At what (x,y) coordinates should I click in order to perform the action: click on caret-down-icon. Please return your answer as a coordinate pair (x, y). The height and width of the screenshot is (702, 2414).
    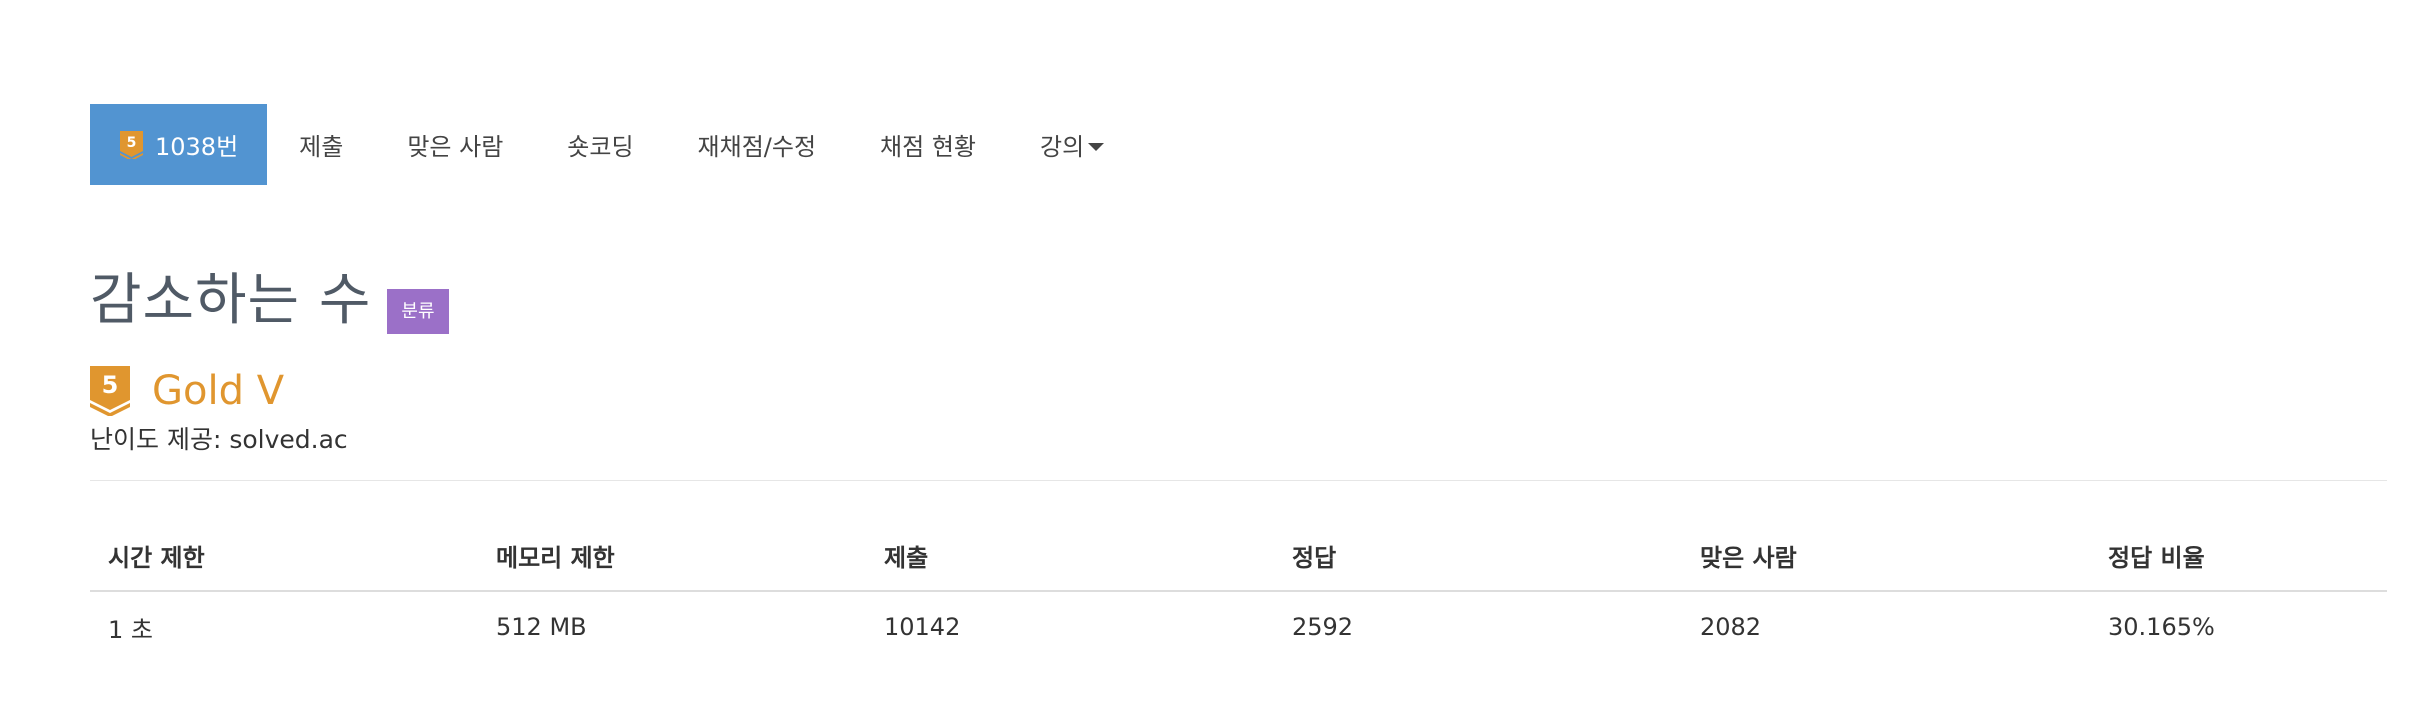
    Looking at the image, I should click on (1096, 146).